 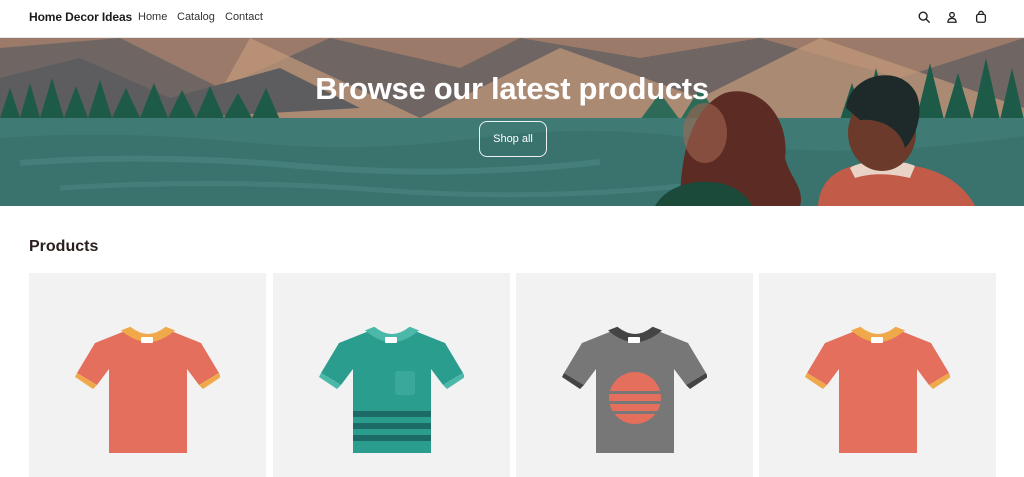 I want to click on account-icon, so click(x=952, y=17).